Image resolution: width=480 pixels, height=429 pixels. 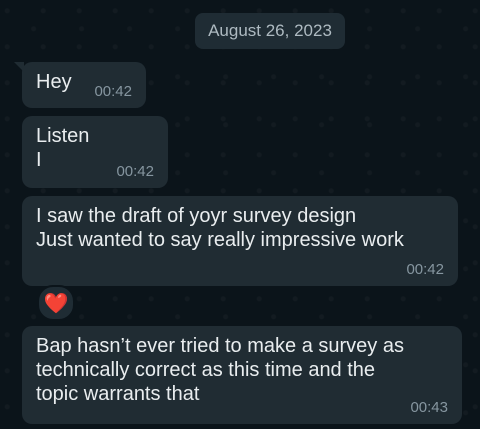 I want to click on reaction-emoji: ❤️, so click(x=56, y=303).